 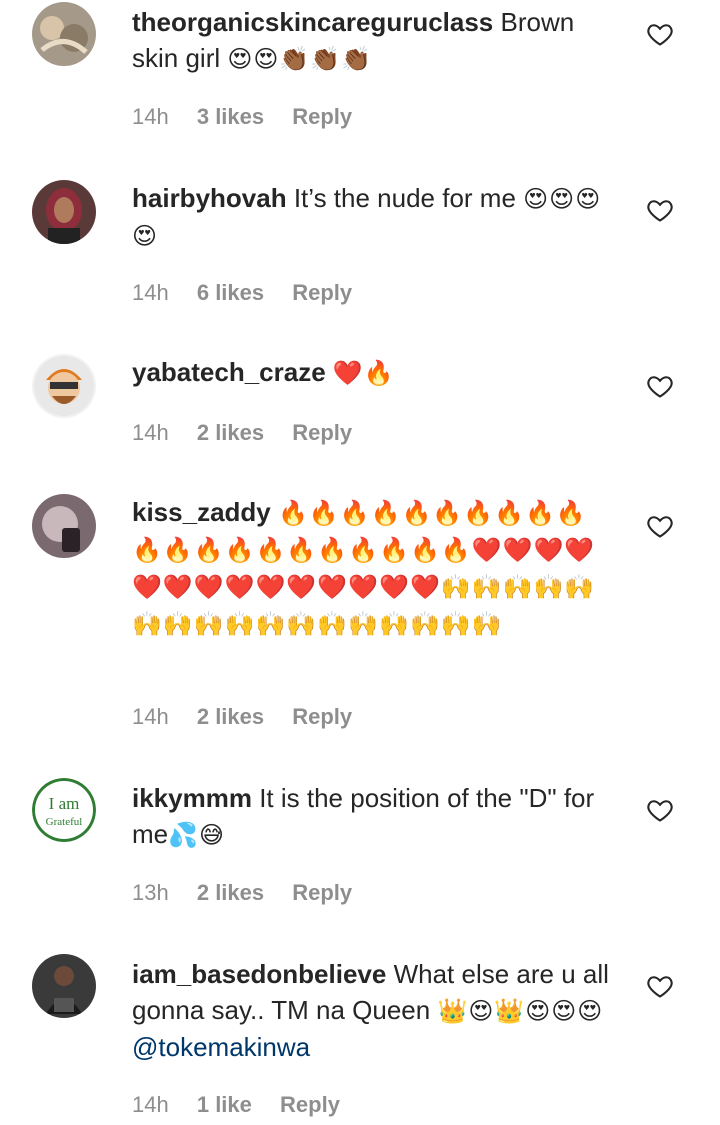 I want to click on comment-emoji: ❤️🔥, so click(x=363, y=373).